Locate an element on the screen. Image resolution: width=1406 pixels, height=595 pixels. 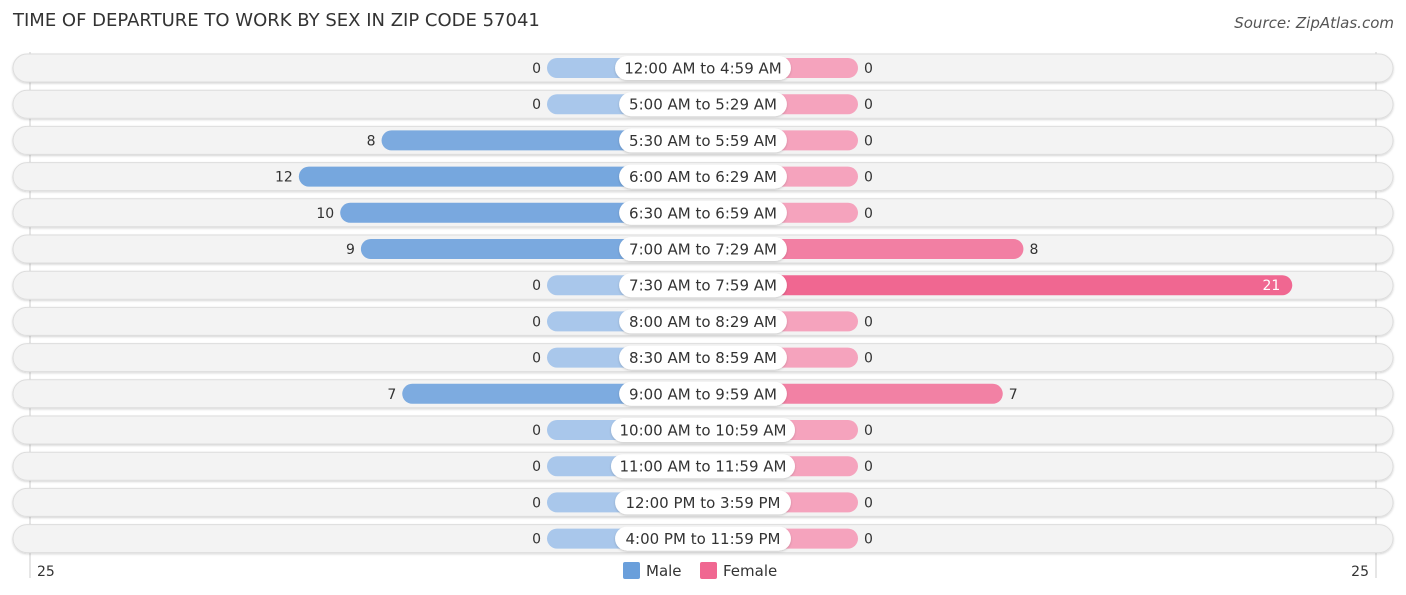
chart-row: 4:00 PM to 11:59 PM 0 0 is located at coordinates (703, 539).